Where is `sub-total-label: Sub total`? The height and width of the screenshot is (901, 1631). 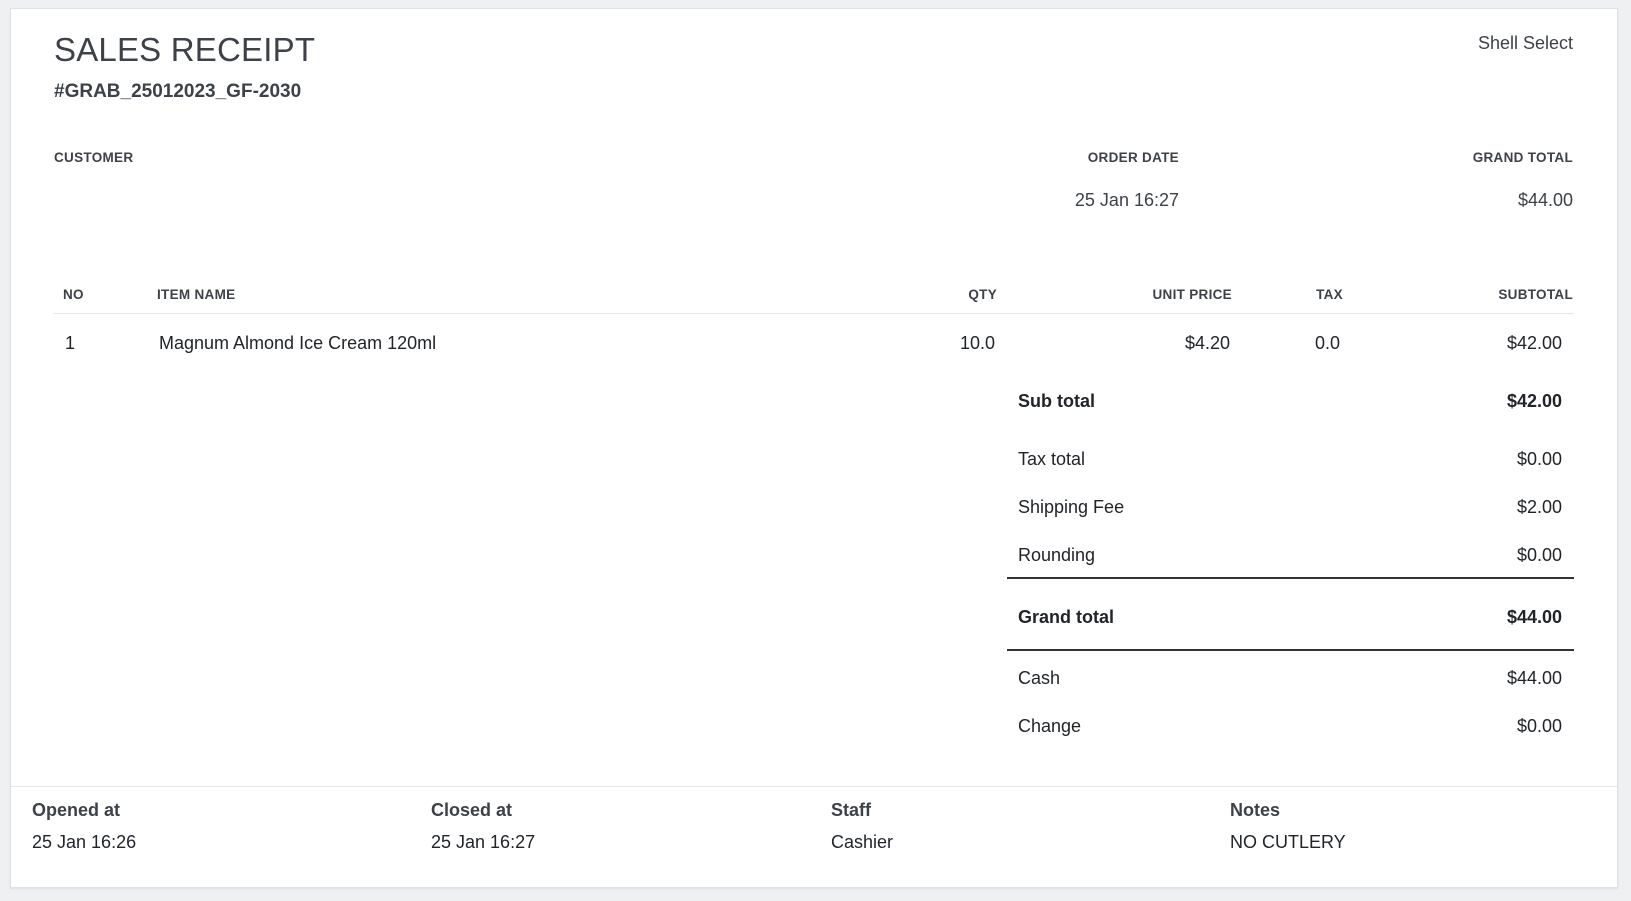
sub-total-label: Sub total is located at coordinates (1056, 401).